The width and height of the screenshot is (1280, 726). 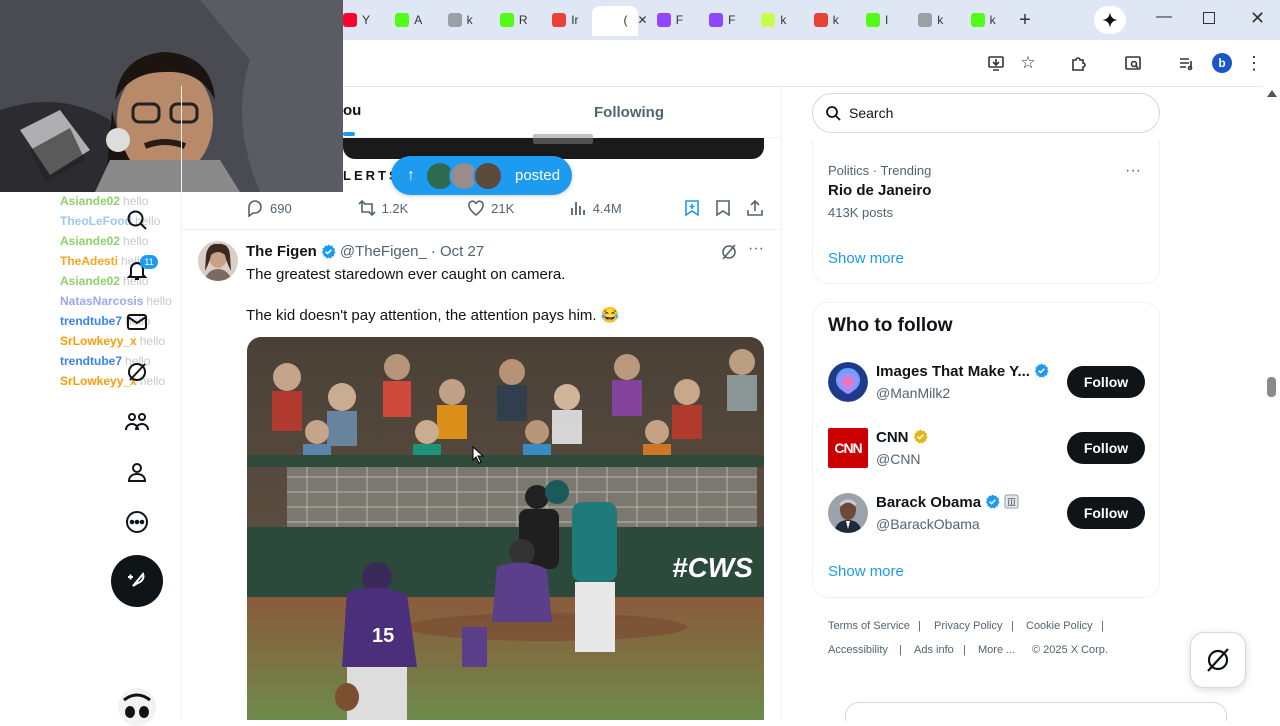 I want to click on grok-explain-button, so click(x=699, y=208).